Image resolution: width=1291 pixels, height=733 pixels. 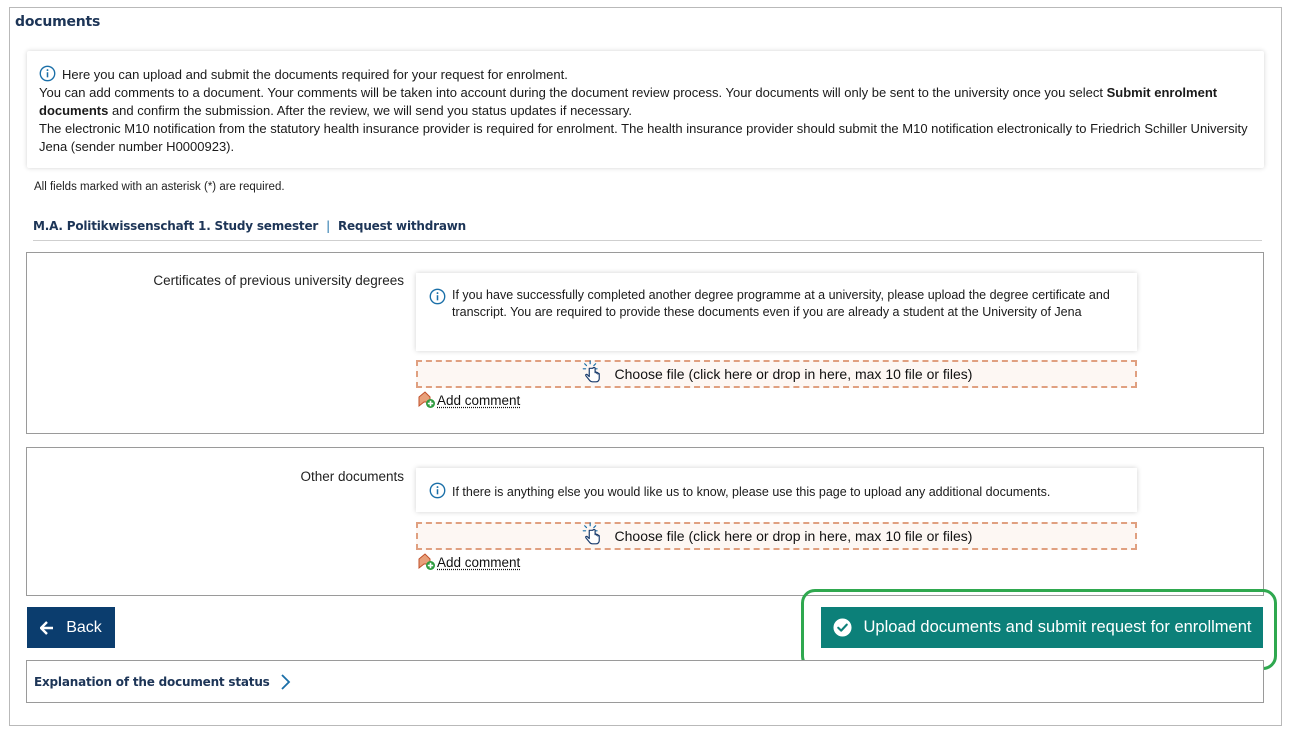 I want to click on back-button-label: Back, so click(x=84, y=627).